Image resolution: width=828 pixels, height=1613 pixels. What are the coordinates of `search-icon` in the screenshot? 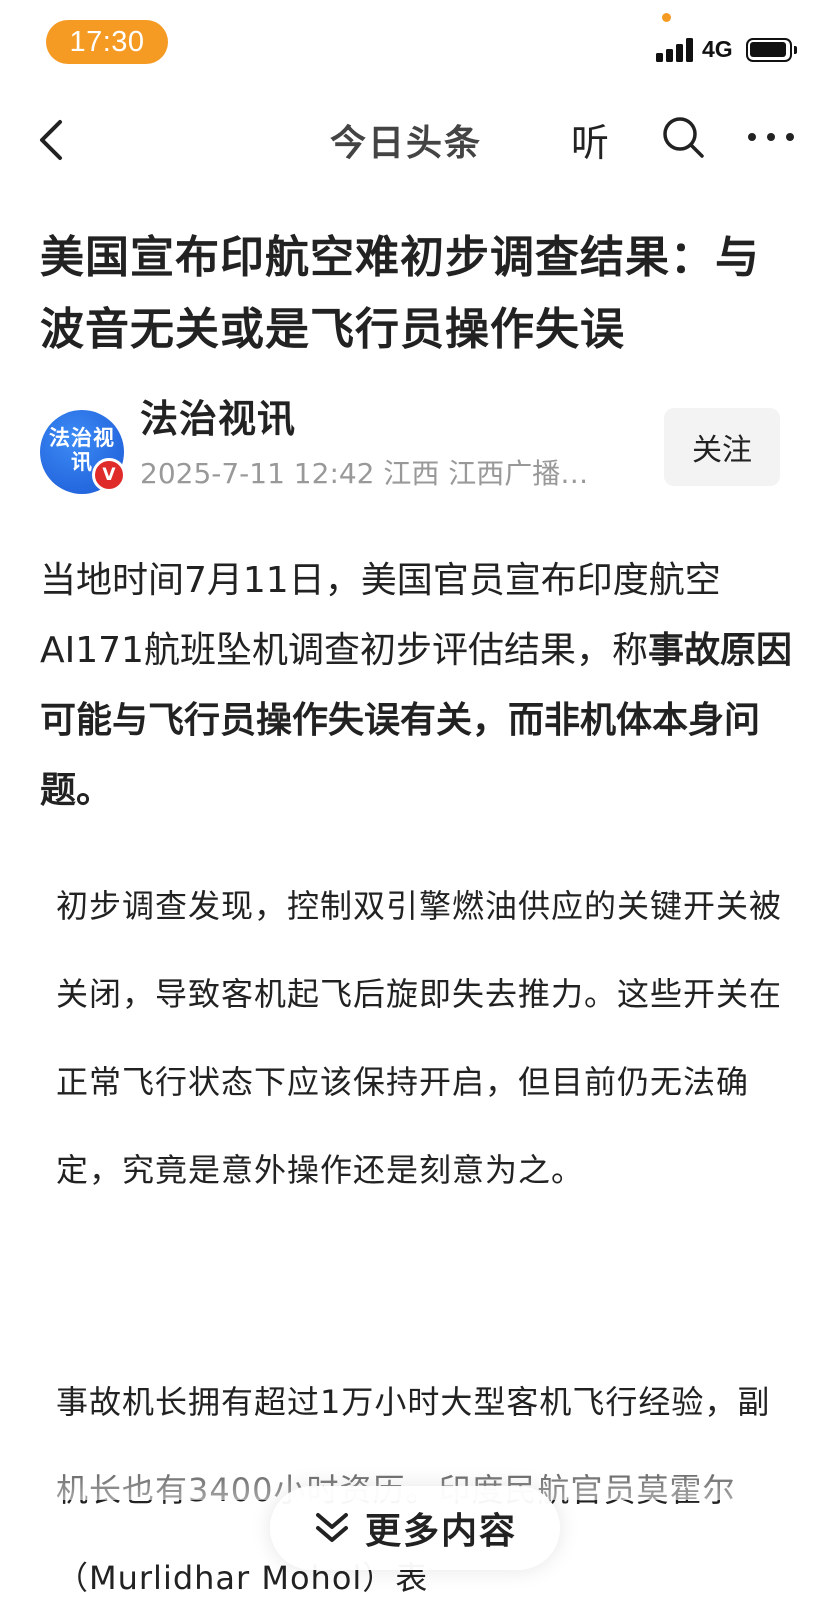 It's located at (683, 137).